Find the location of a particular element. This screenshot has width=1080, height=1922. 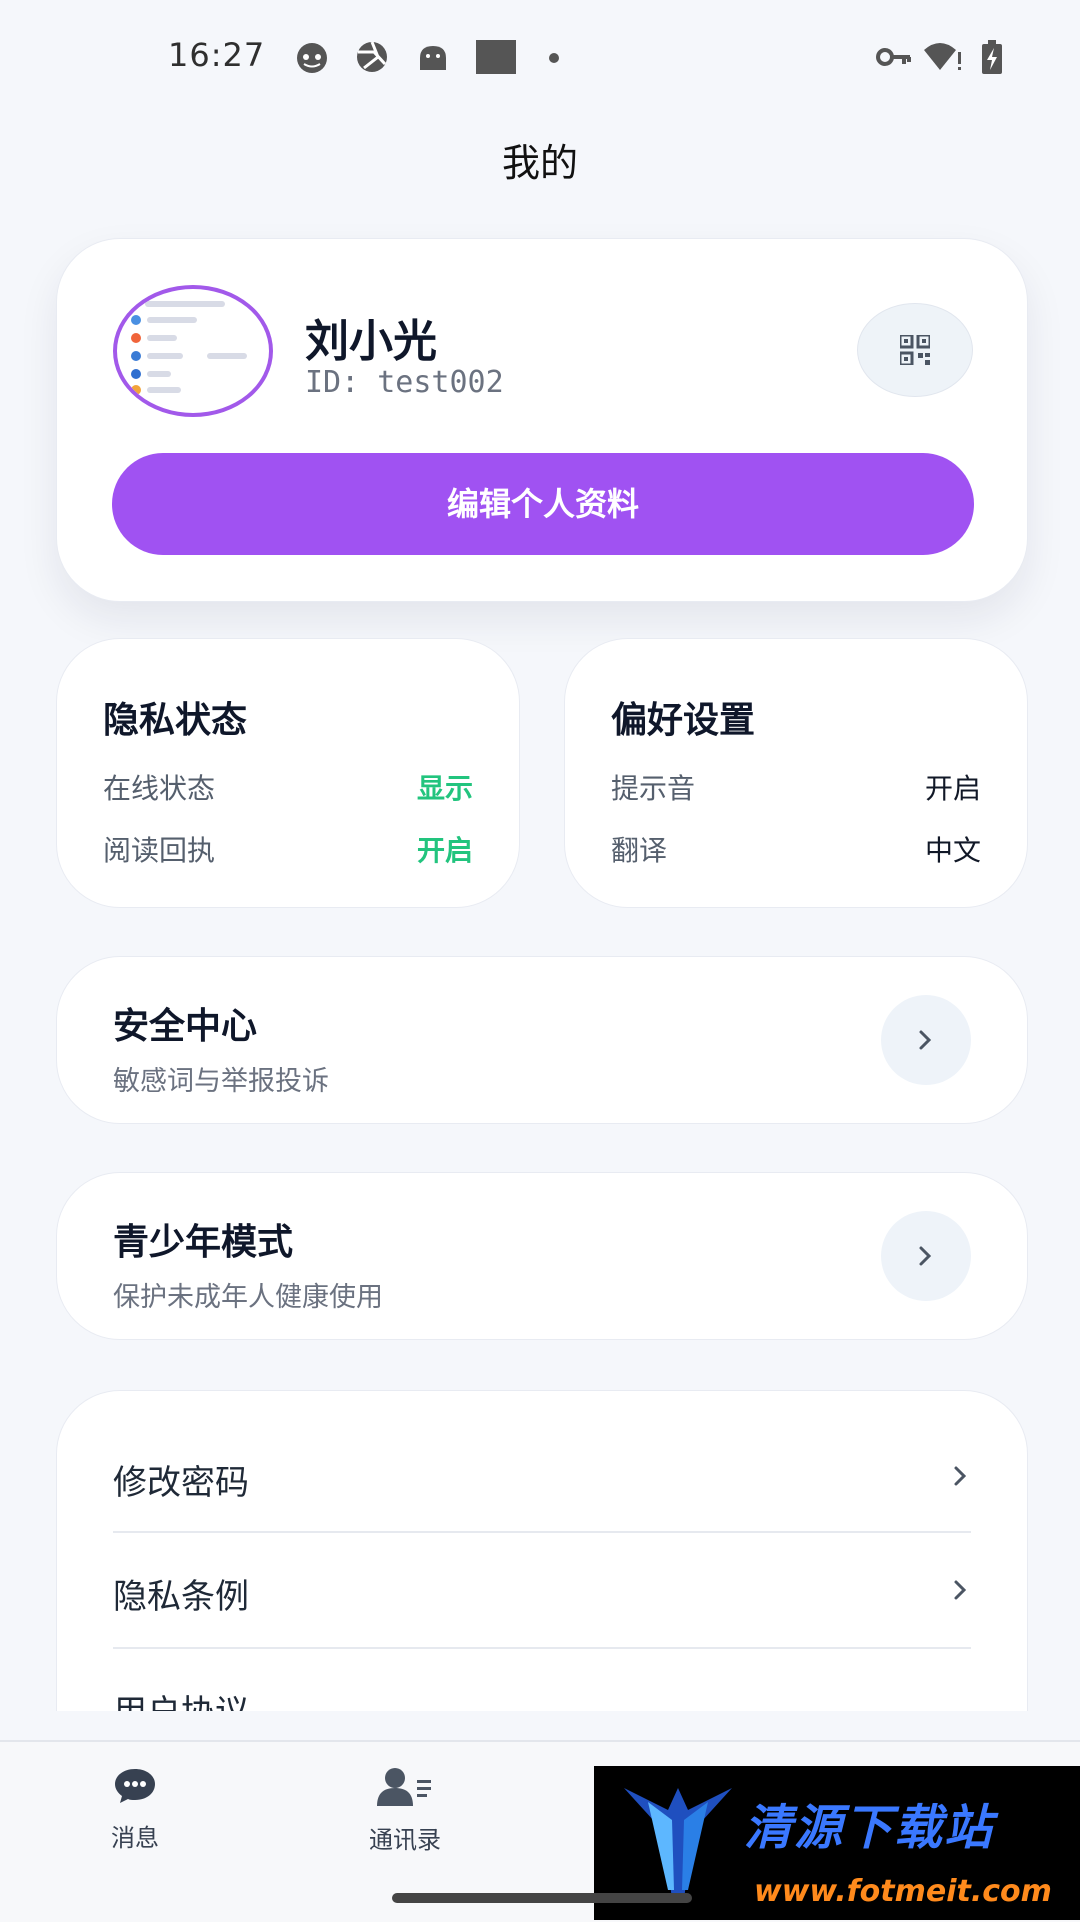

tab-contacts: 通讯录 is located at coordinates (405, 1810).